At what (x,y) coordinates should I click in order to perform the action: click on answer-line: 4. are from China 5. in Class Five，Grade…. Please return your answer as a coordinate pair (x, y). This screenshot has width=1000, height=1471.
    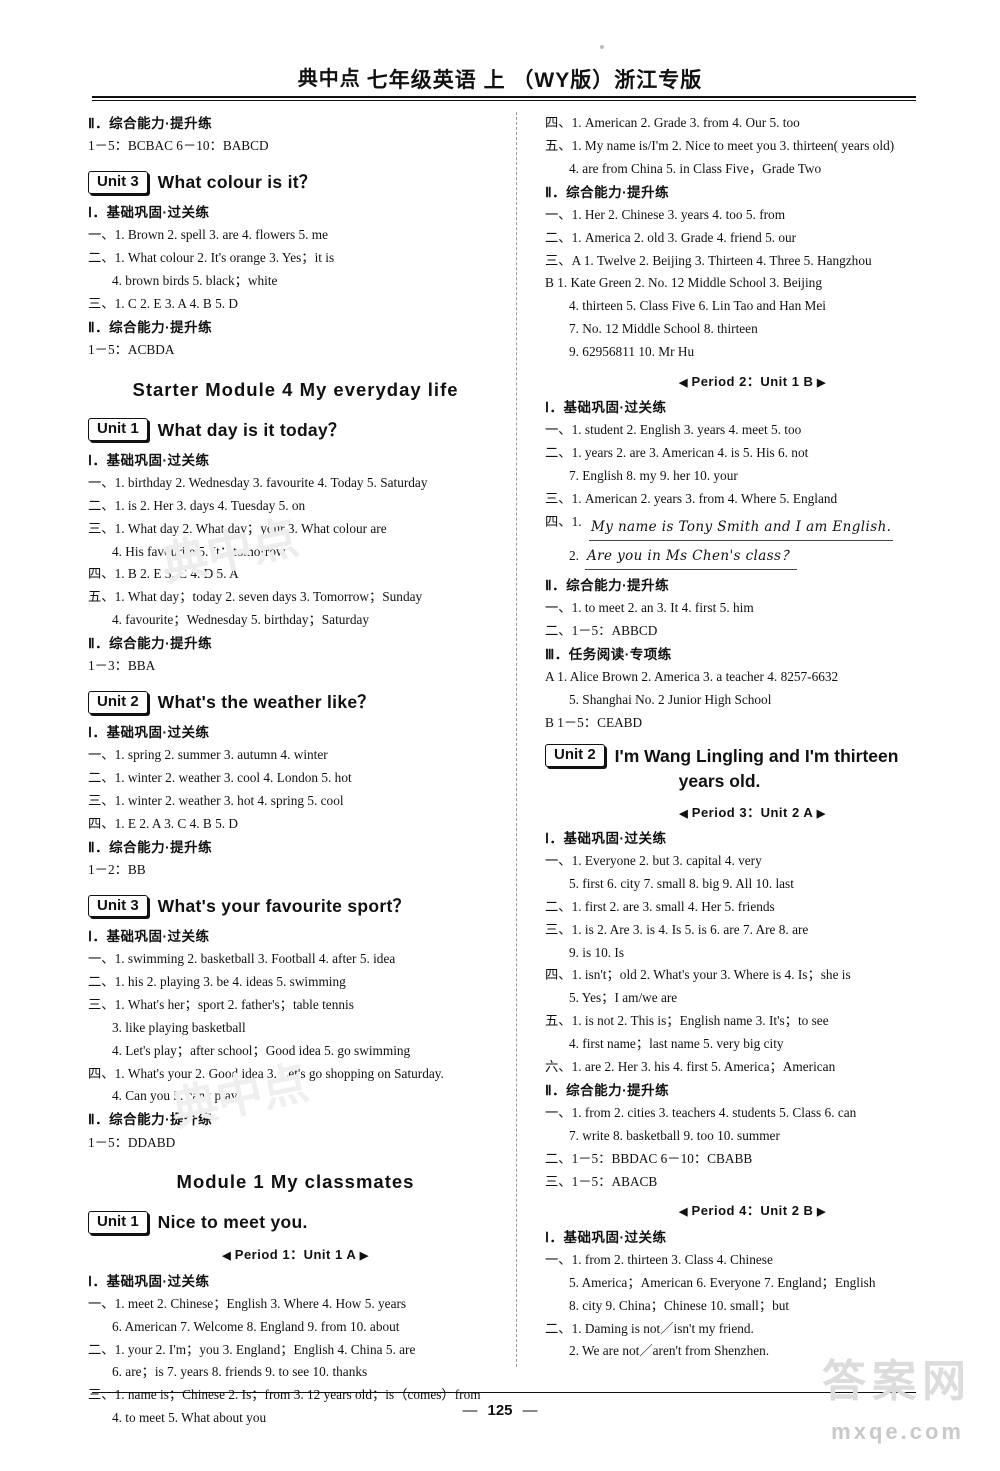
    Looking at the image, I should click on (695, 168).